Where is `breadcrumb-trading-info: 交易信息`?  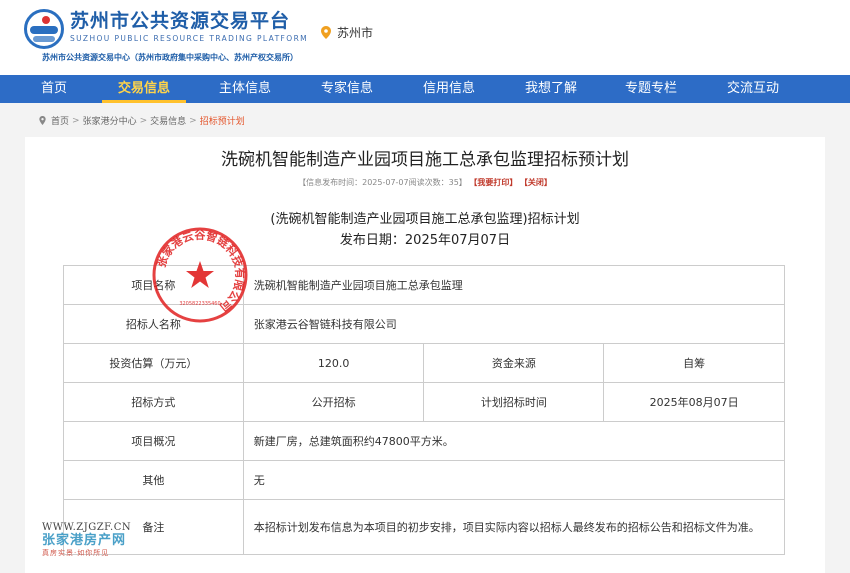
breadcrumb-trading-info: 交易信息 is located at coordinates (168, 120).